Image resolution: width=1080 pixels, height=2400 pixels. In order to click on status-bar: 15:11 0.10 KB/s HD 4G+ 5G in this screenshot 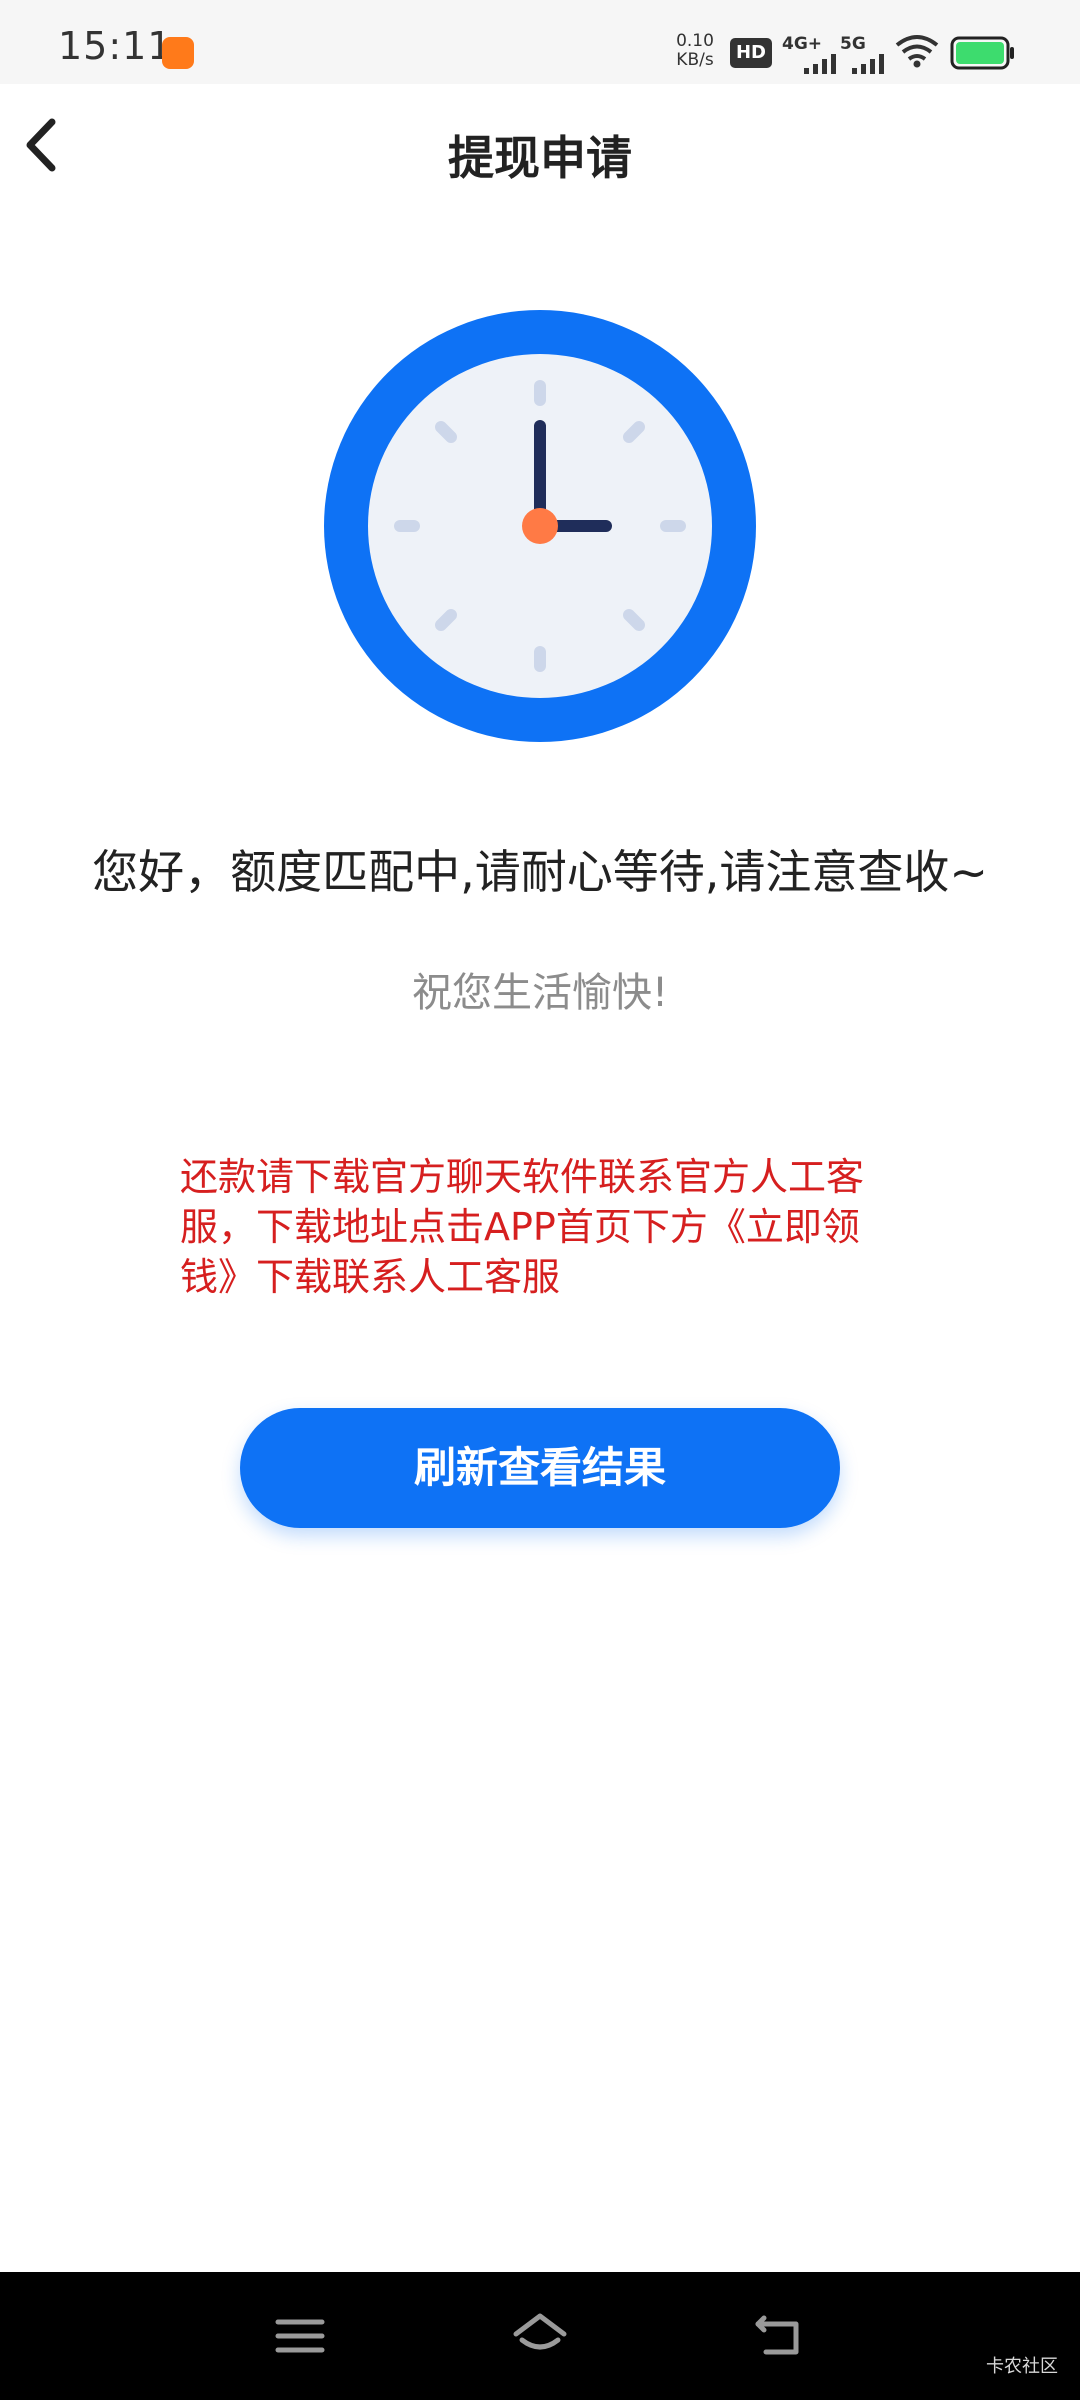, I will do `click(540, 42)`.